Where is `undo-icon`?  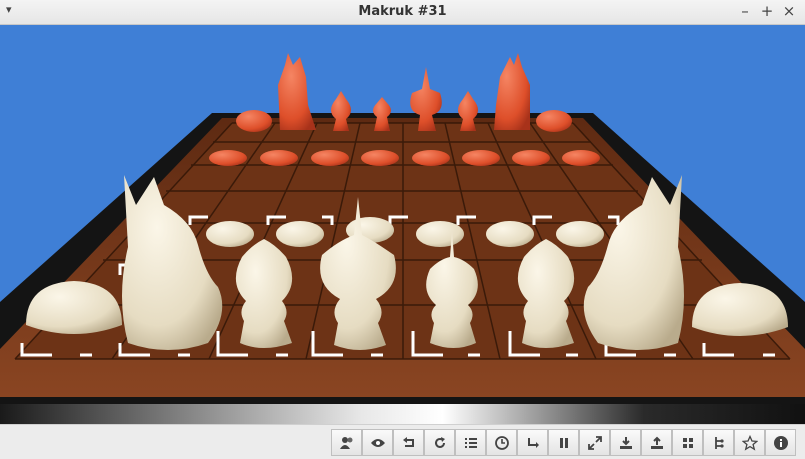
undo-icon is located at coordinates (408, 442).